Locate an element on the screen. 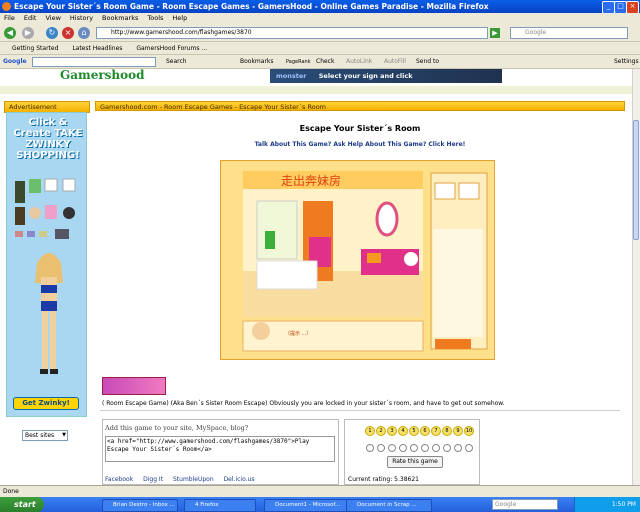  digg-link: Digg It is located at coordinates (153, 479).